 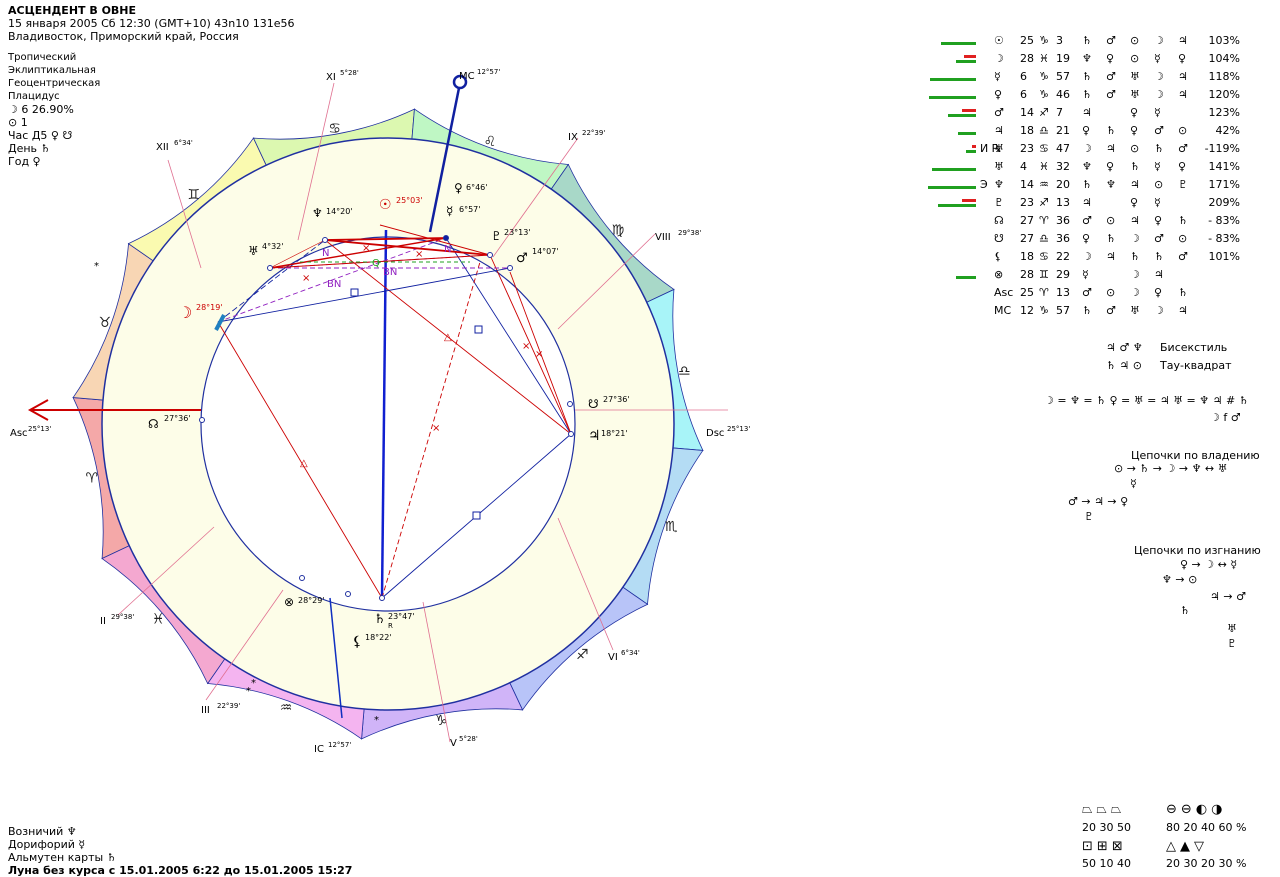 I want to click on svg-text: 23°13', so click(x=517, y=232).